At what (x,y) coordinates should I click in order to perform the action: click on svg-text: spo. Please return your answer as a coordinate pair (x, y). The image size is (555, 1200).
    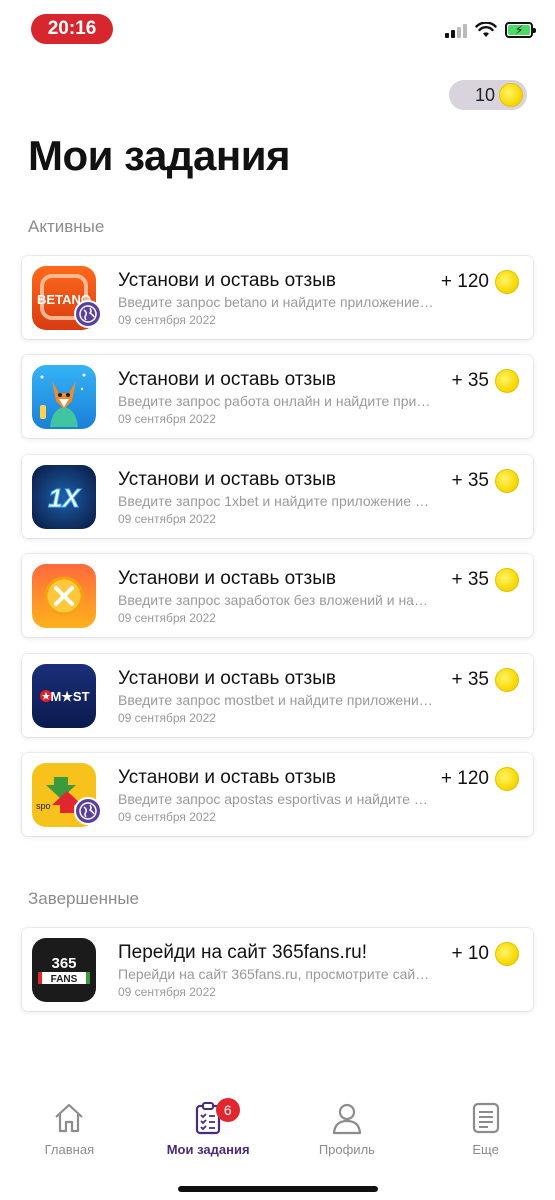
    Looking at the image, I should click on (43, 806).